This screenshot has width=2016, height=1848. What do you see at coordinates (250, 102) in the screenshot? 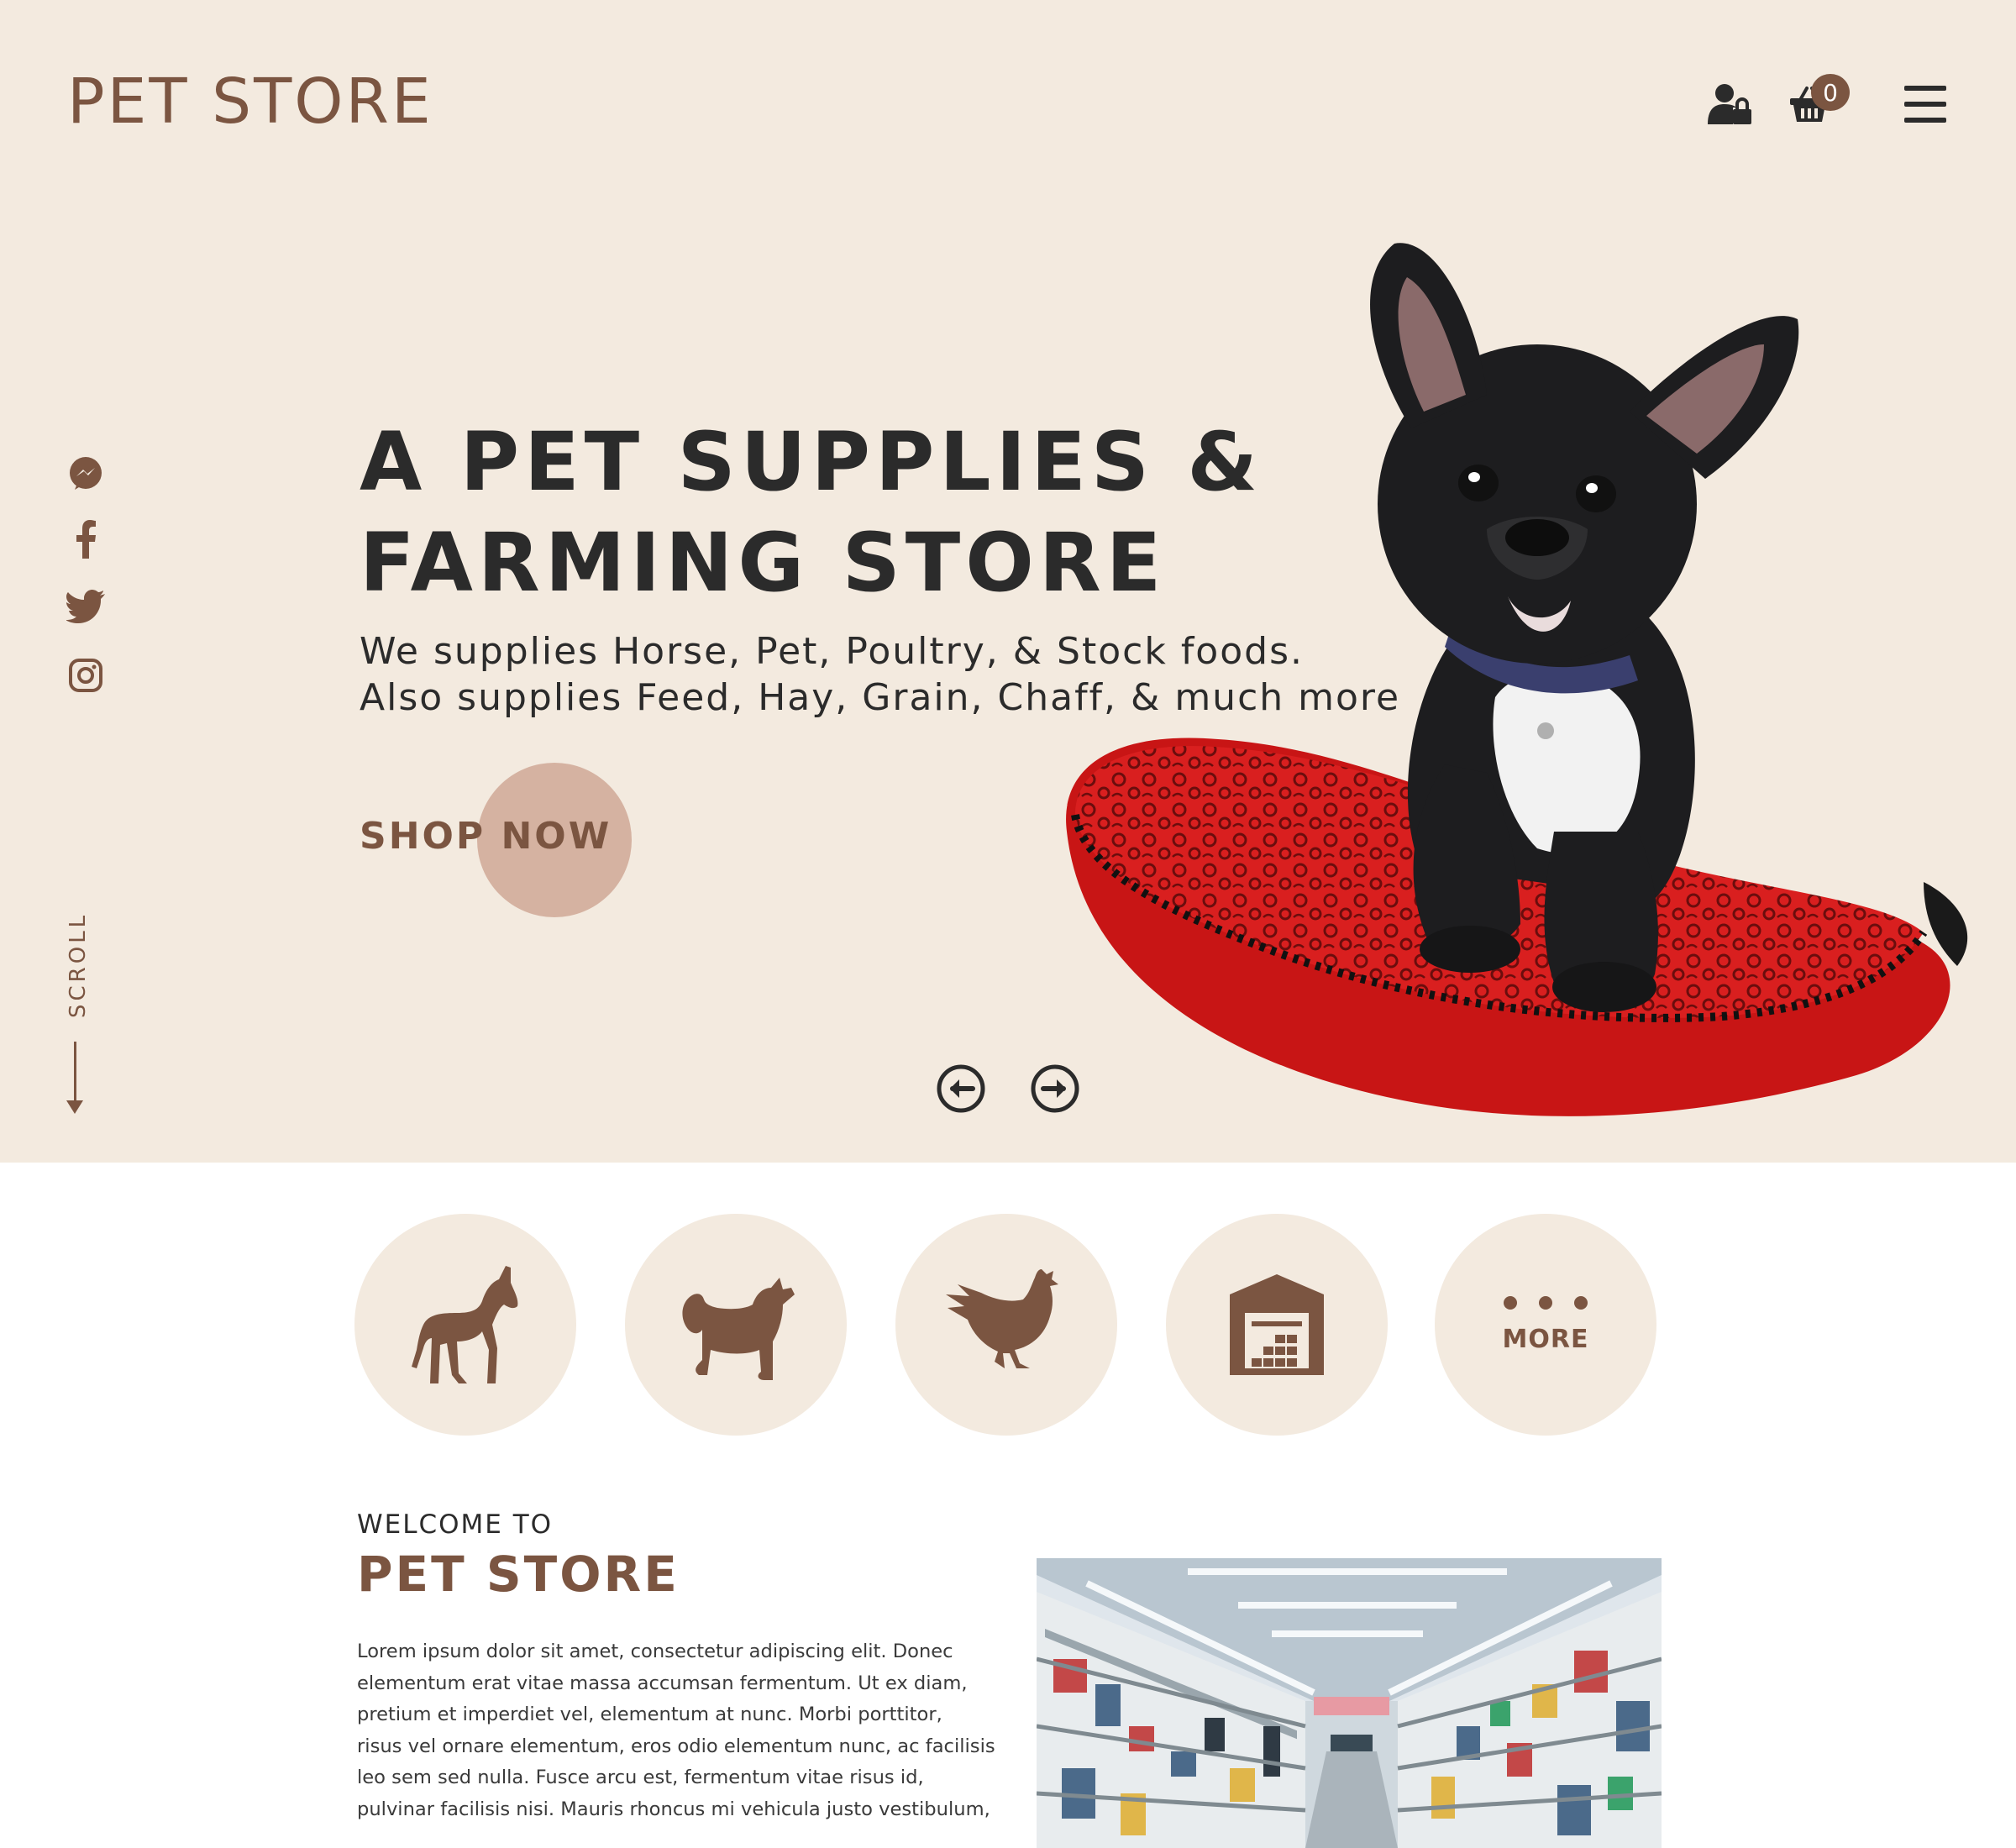
I see `site-logo: PET STORE` at bounding box center [250, 102].